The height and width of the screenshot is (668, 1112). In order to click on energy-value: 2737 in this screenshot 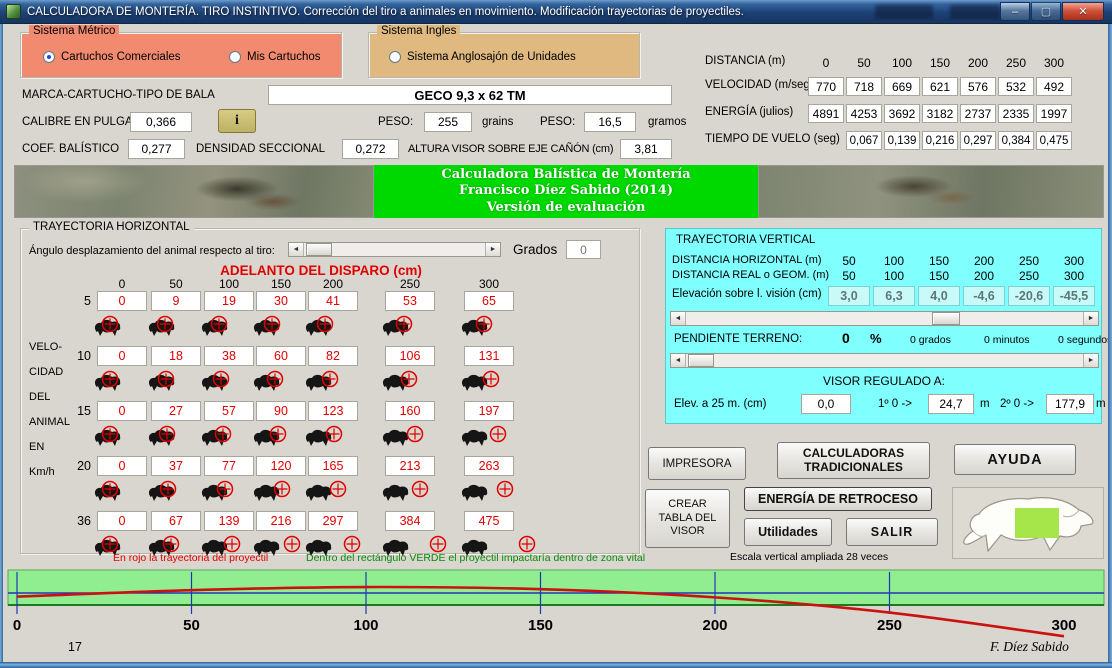, I will do `click(978, 113)`.